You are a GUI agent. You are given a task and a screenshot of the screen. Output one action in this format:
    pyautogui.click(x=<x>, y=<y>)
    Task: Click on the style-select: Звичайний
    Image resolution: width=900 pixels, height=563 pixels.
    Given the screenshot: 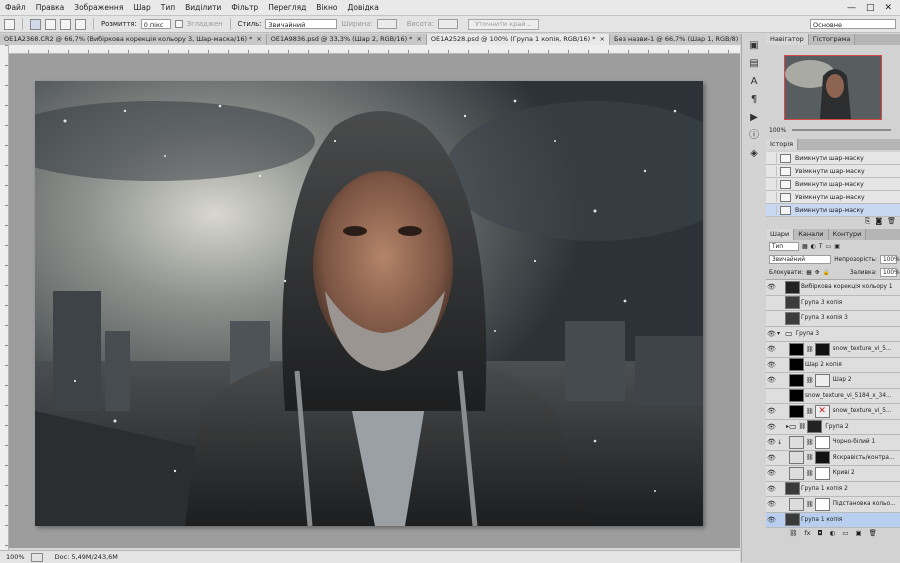 What is the action you would take?
    pyautogui.click(x=301, y=24)
    